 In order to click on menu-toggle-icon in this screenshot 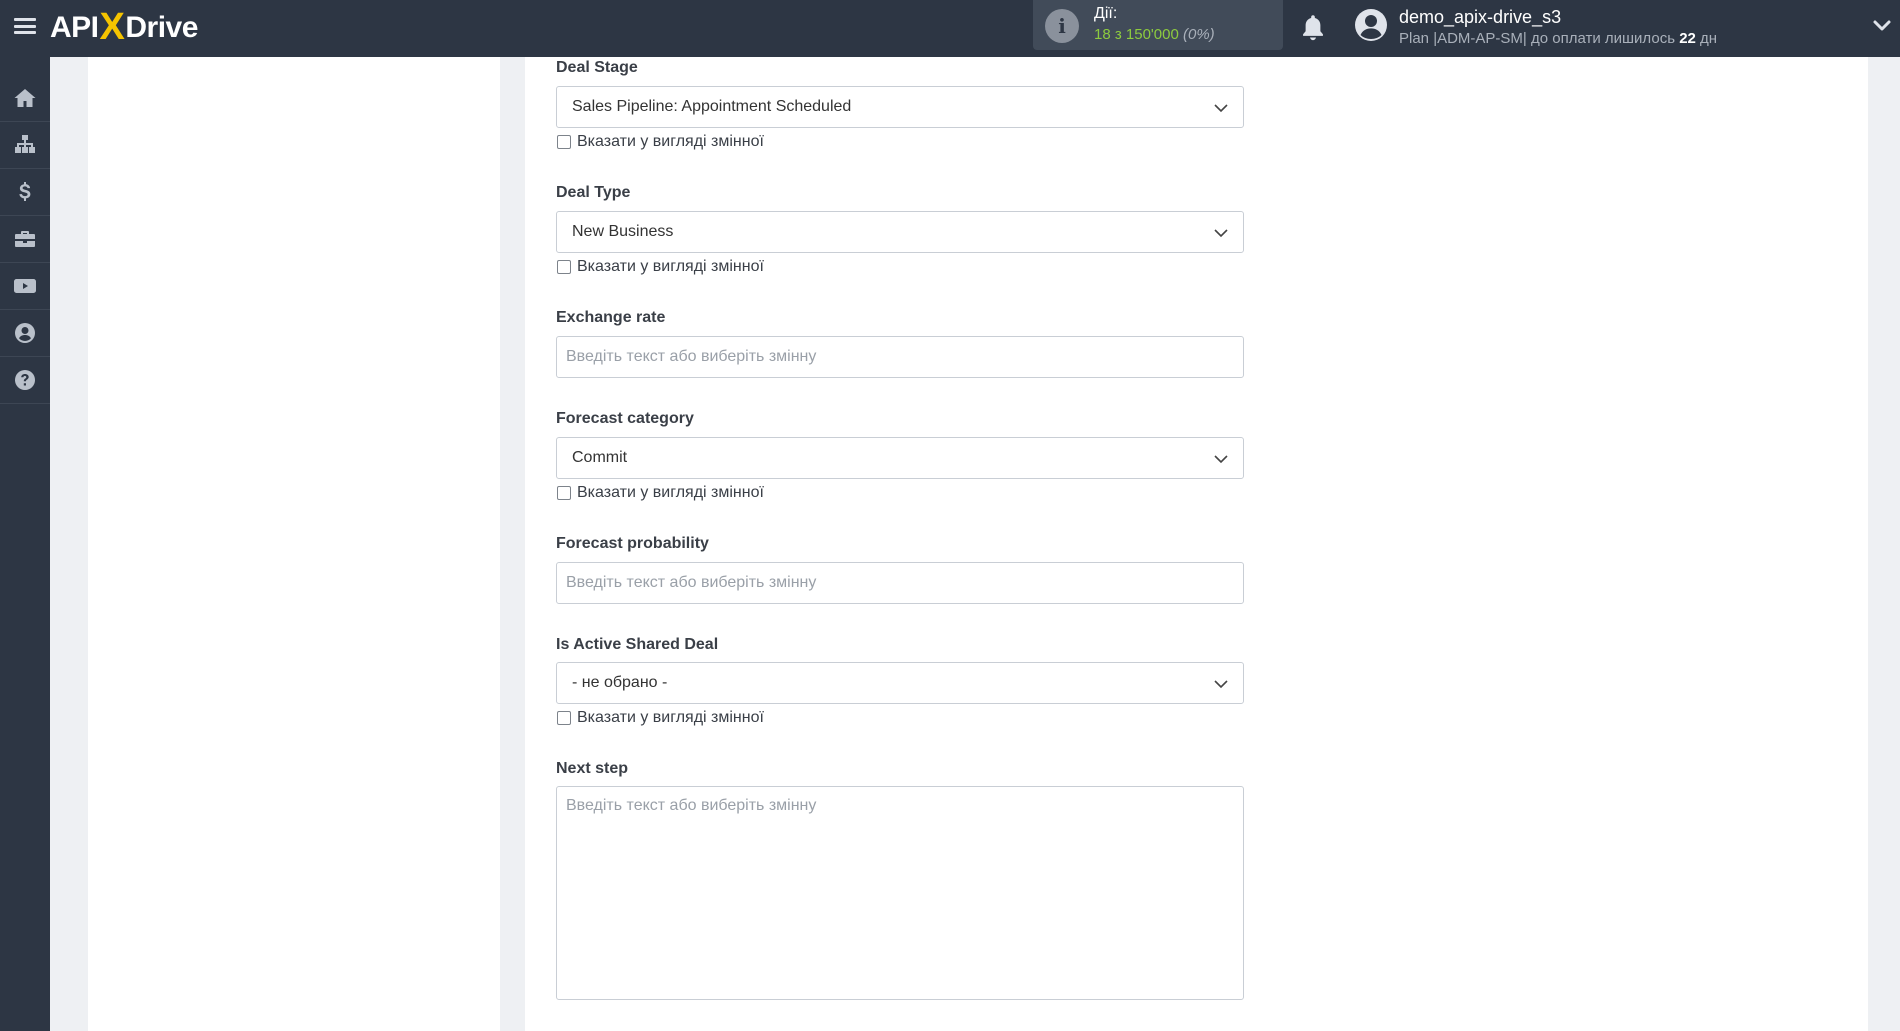, I will do `click(25, 26)`.